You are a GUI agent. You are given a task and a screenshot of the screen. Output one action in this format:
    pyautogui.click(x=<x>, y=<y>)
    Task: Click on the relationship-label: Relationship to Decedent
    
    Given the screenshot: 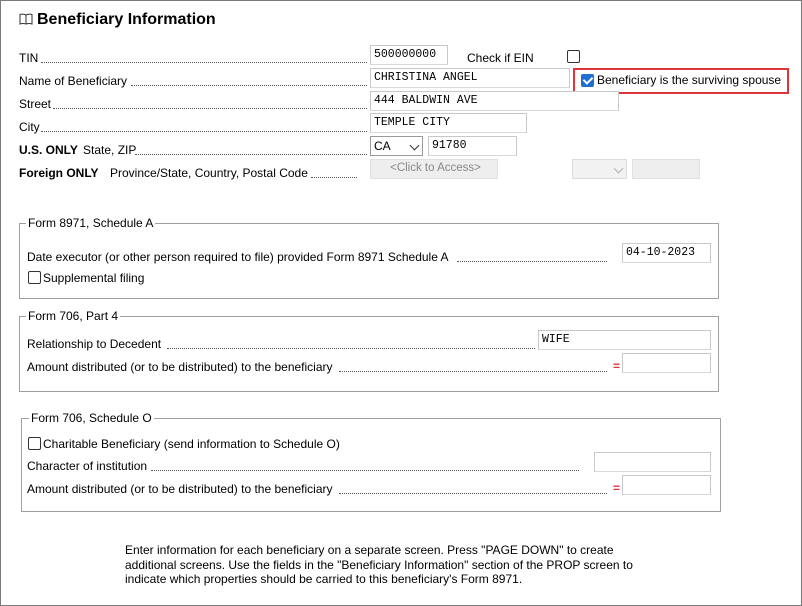 What is the action you would take?
    pyautogui.click(x=94, y=344)
    